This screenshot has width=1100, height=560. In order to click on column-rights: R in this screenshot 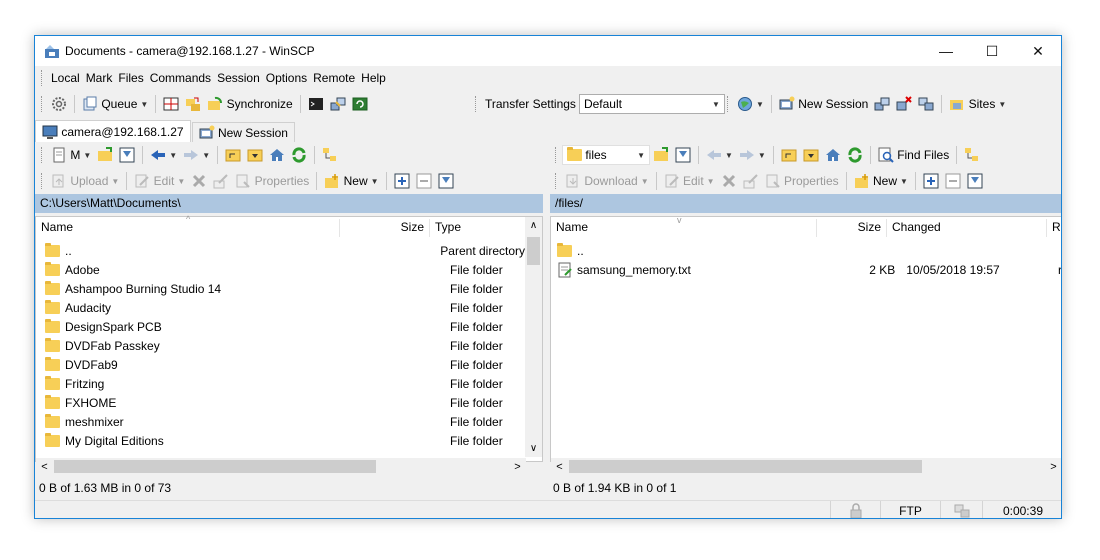, I will do `click(1054, 228)`.